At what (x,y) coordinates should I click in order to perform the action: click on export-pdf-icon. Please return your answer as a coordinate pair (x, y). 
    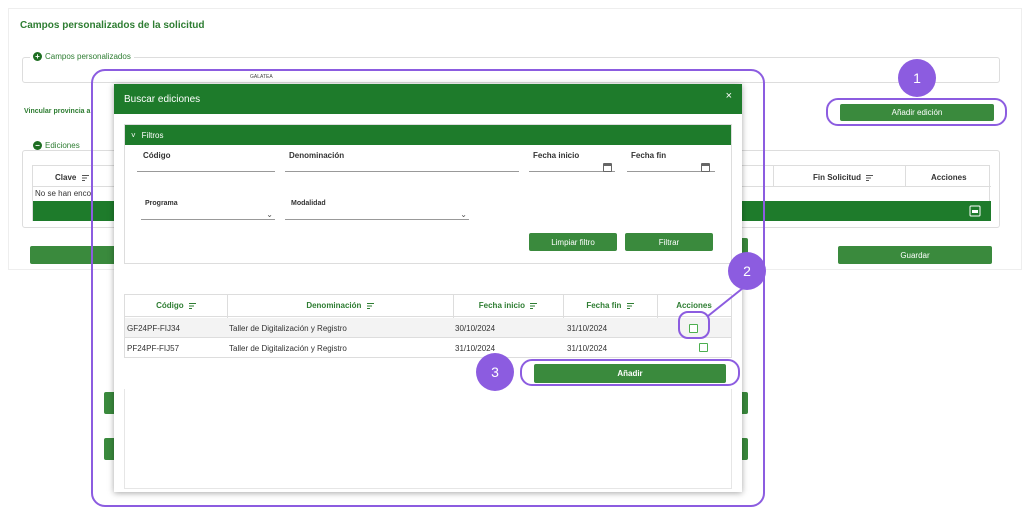
    Looking at the image, I should click on (975, 211).